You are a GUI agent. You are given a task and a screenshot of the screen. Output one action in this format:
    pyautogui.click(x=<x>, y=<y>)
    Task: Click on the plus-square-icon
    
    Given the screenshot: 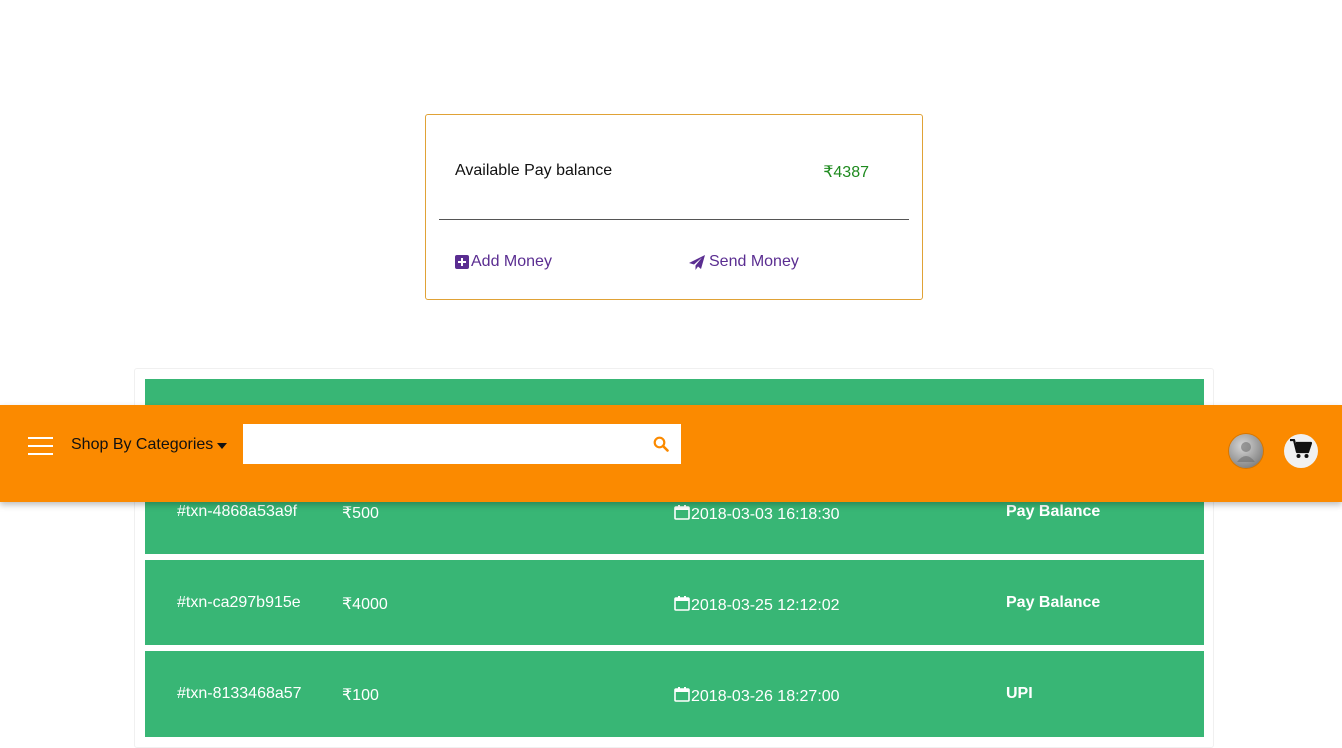 What is the action you would take?
    pyautogui.click(x=462, y=262)
    